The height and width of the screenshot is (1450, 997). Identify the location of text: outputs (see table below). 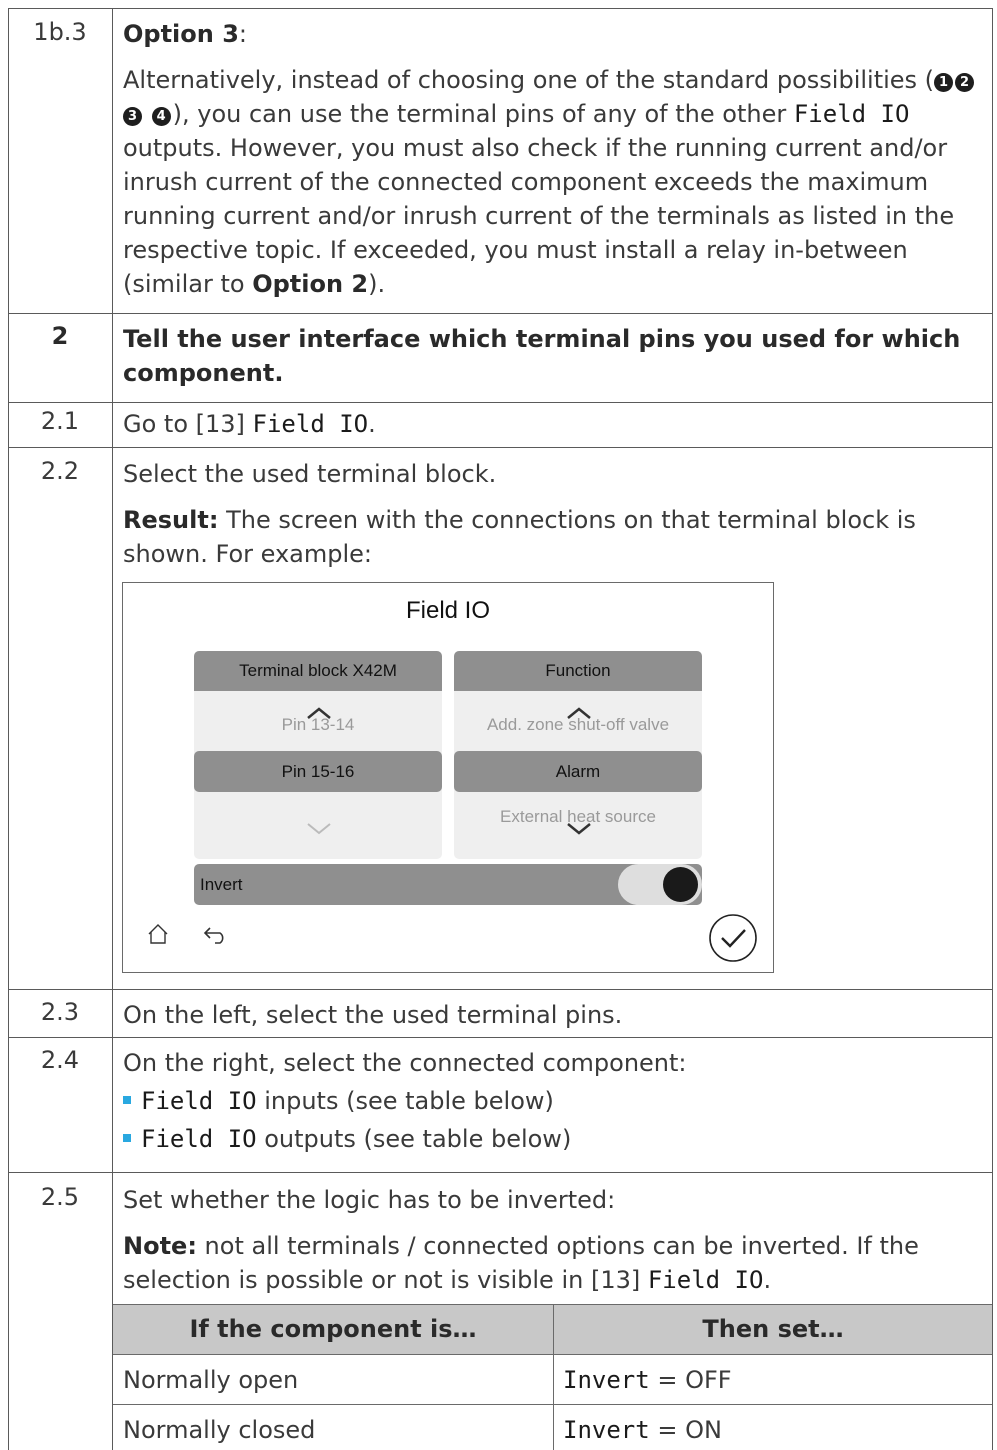
(414, 1139).